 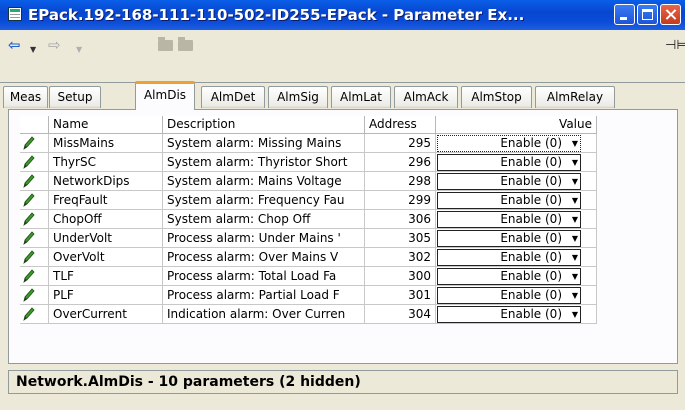 What do you see at coordinates (106, 125) in the screenshot?
I see `header-name: Name` at bounding box center [106, 125].